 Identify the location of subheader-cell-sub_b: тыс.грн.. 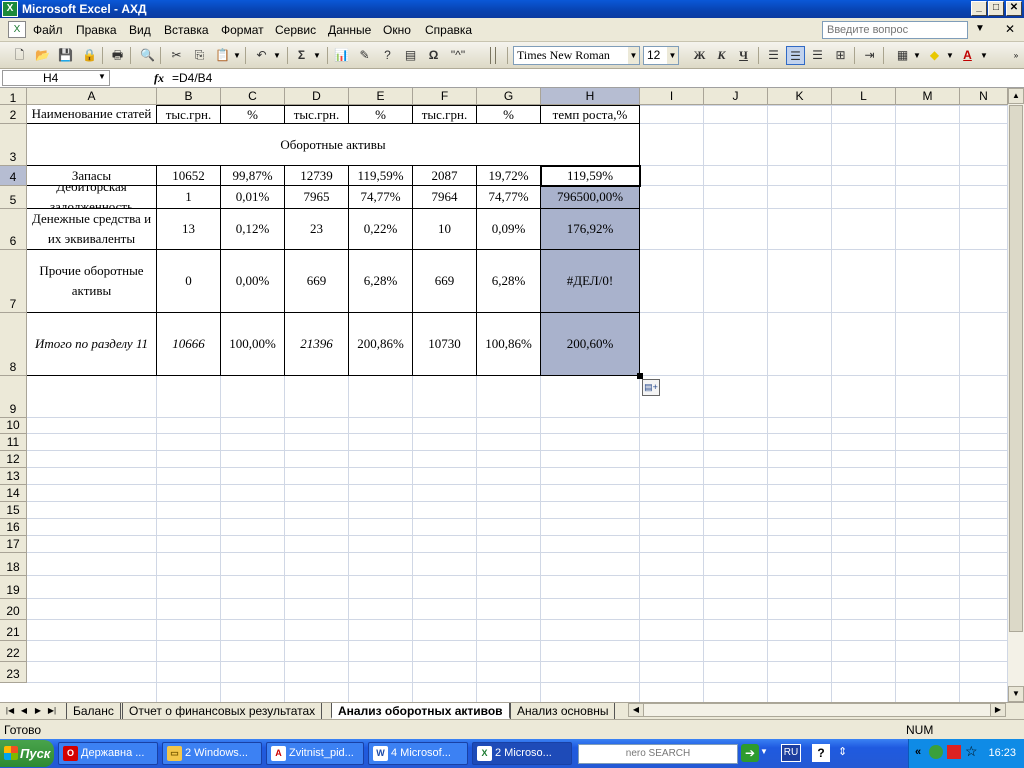
(189, 115).